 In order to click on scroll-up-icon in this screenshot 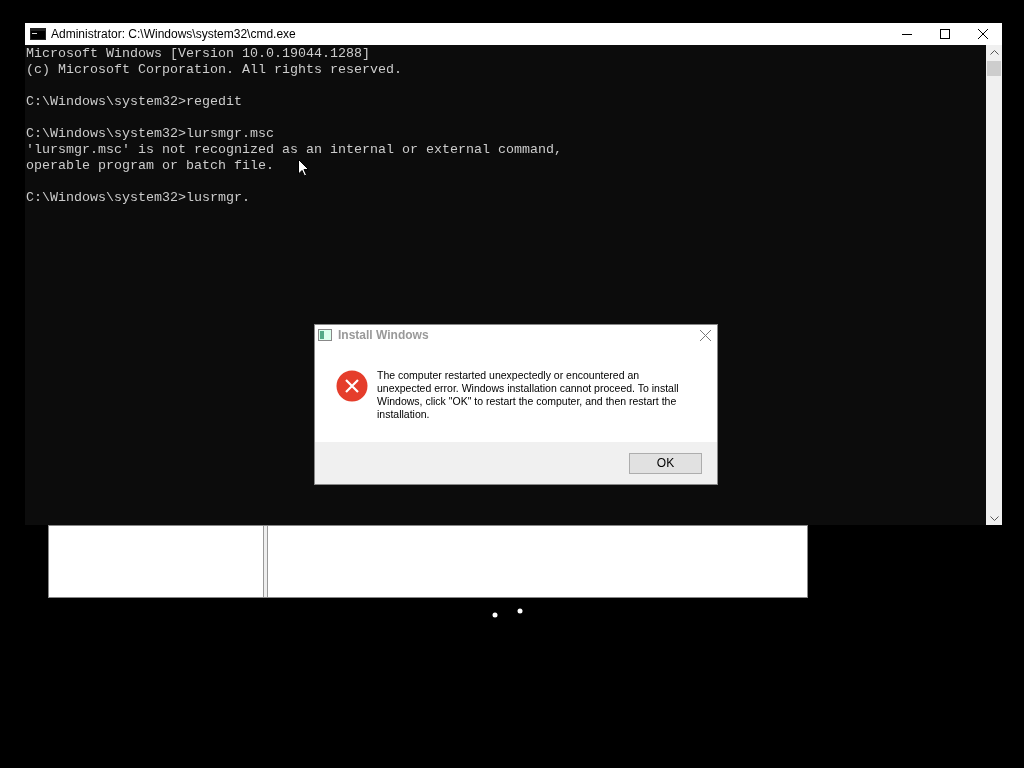, I will do `click(994, 52)`.